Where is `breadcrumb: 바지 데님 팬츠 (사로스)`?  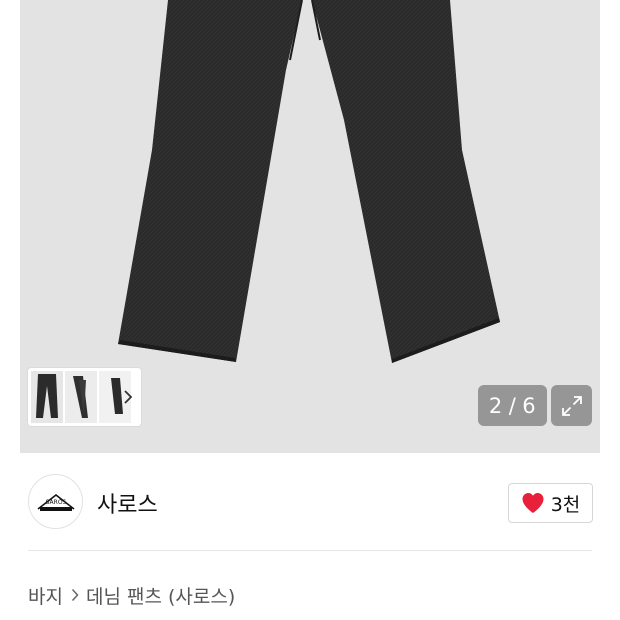 breadcrumb: 바지 데님 팬츠 (사로스) is located at coordinates (131, 595).